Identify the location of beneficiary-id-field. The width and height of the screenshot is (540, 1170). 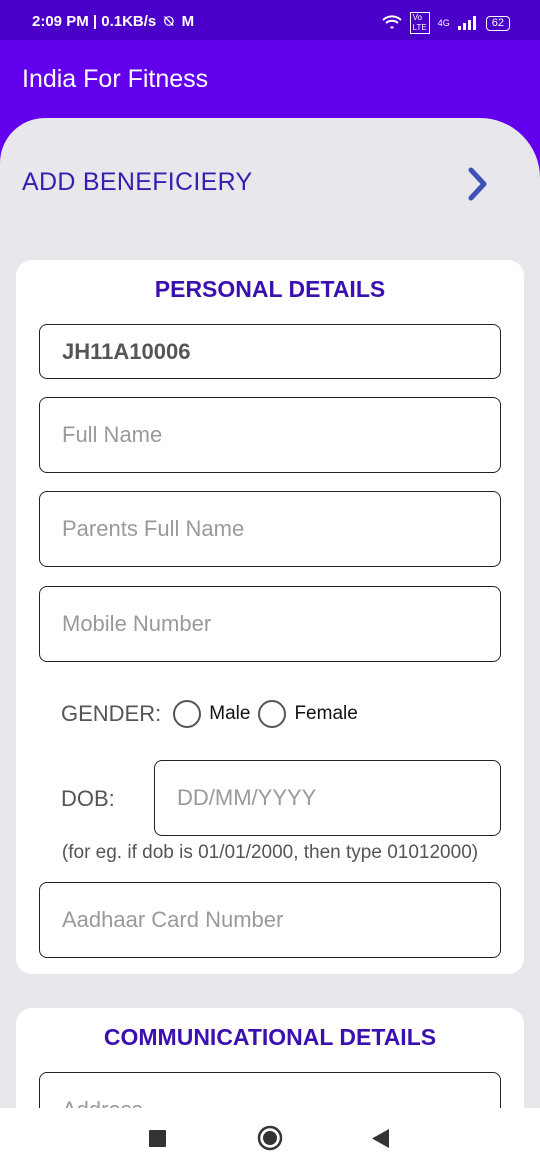
(270, 351).